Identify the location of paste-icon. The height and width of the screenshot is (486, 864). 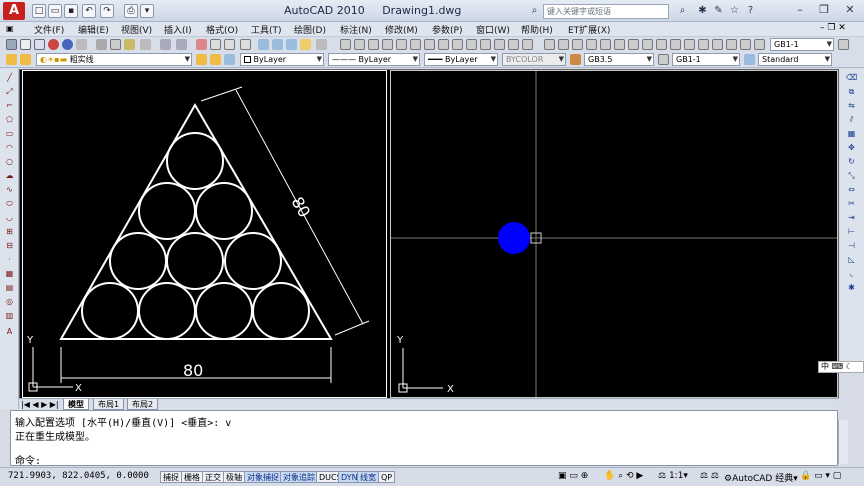
(129, 44).